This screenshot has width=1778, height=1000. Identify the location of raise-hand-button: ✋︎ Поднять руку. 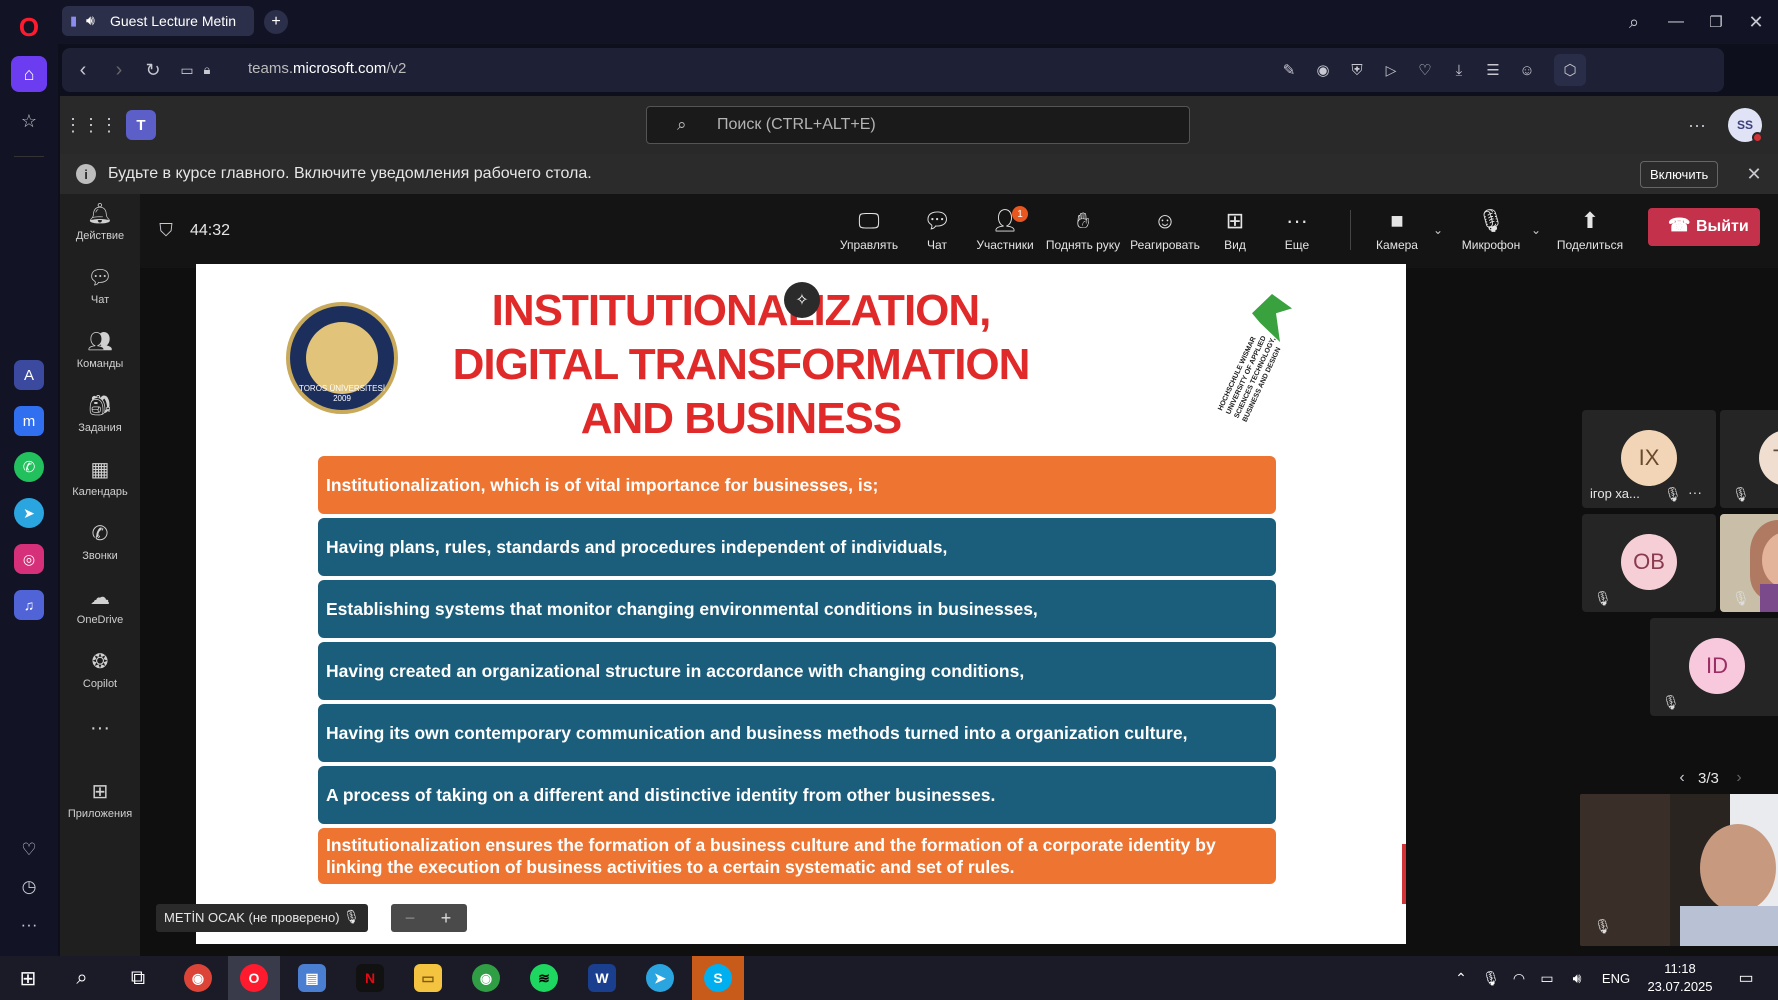
(1083, 233).